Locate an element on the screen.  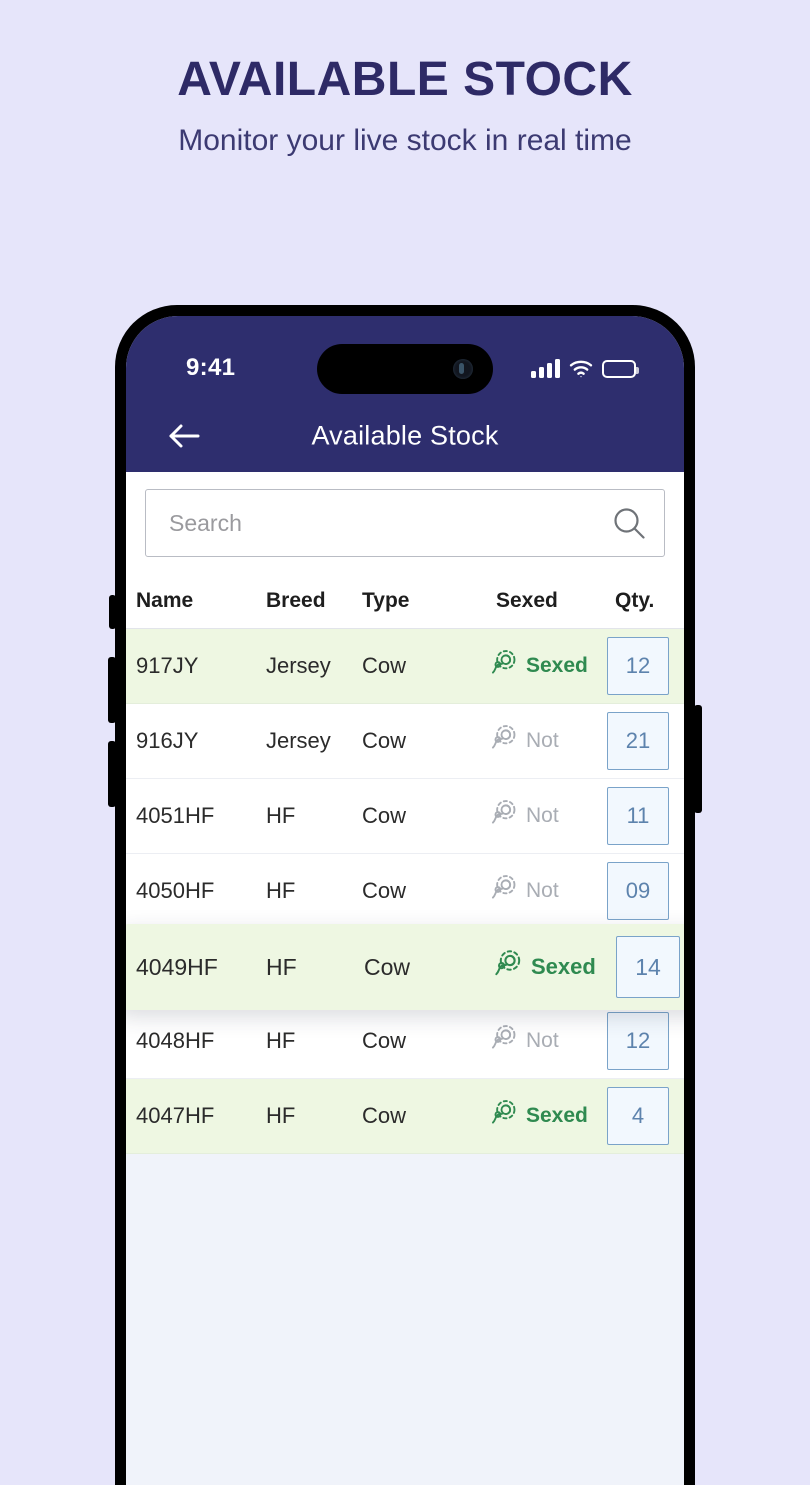
table-row: 4051HF HF Cow Not 11 is located at coordinates (405, 816).